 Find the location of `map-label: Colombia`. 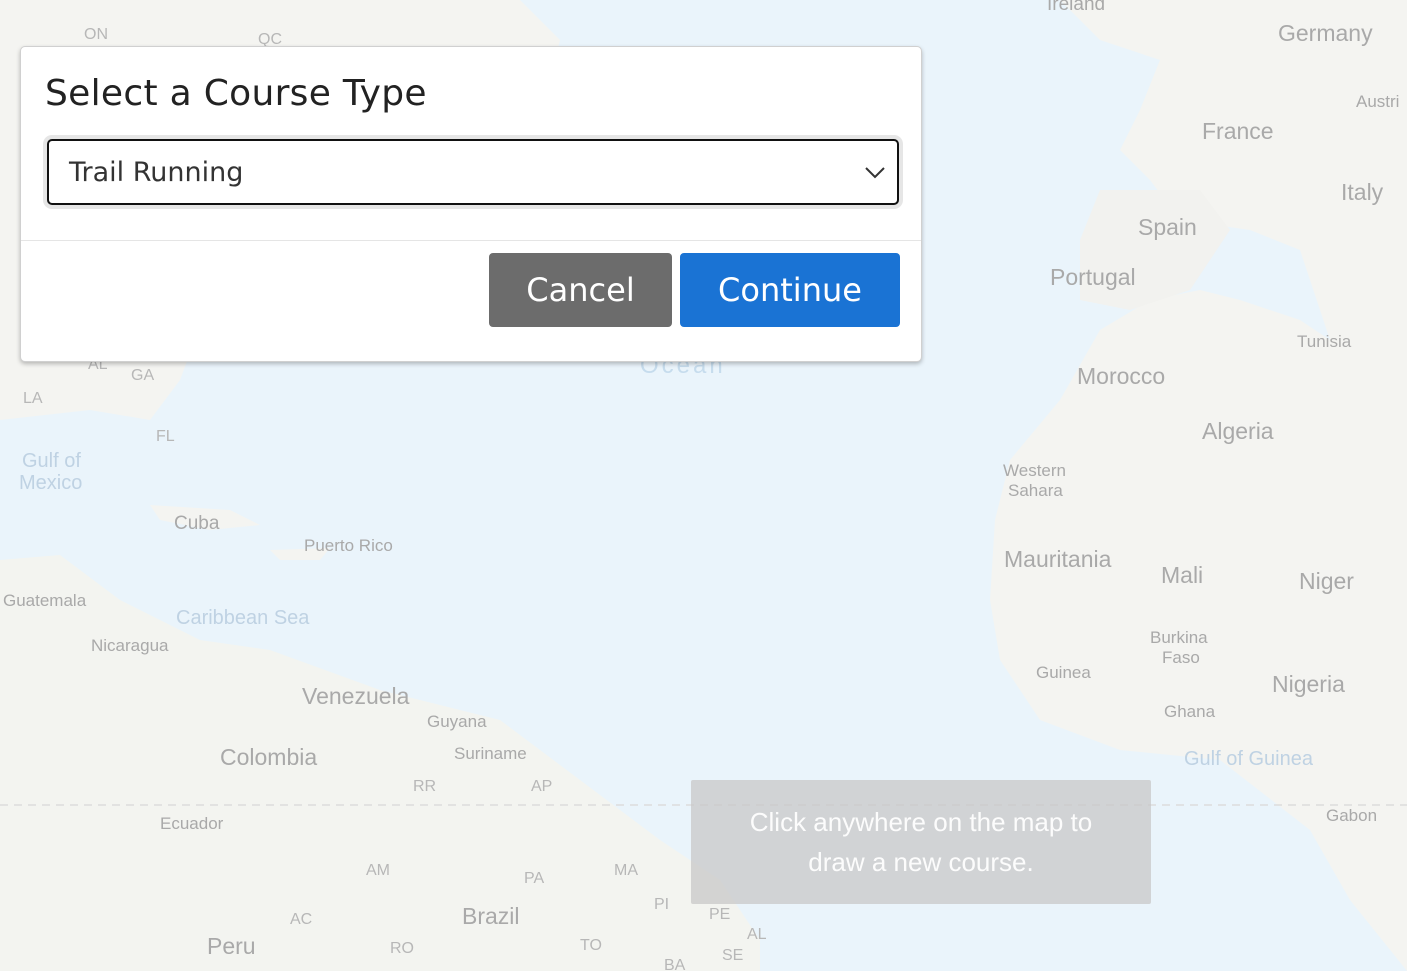

map-label: Colombia is located at coordinates (269, 757).